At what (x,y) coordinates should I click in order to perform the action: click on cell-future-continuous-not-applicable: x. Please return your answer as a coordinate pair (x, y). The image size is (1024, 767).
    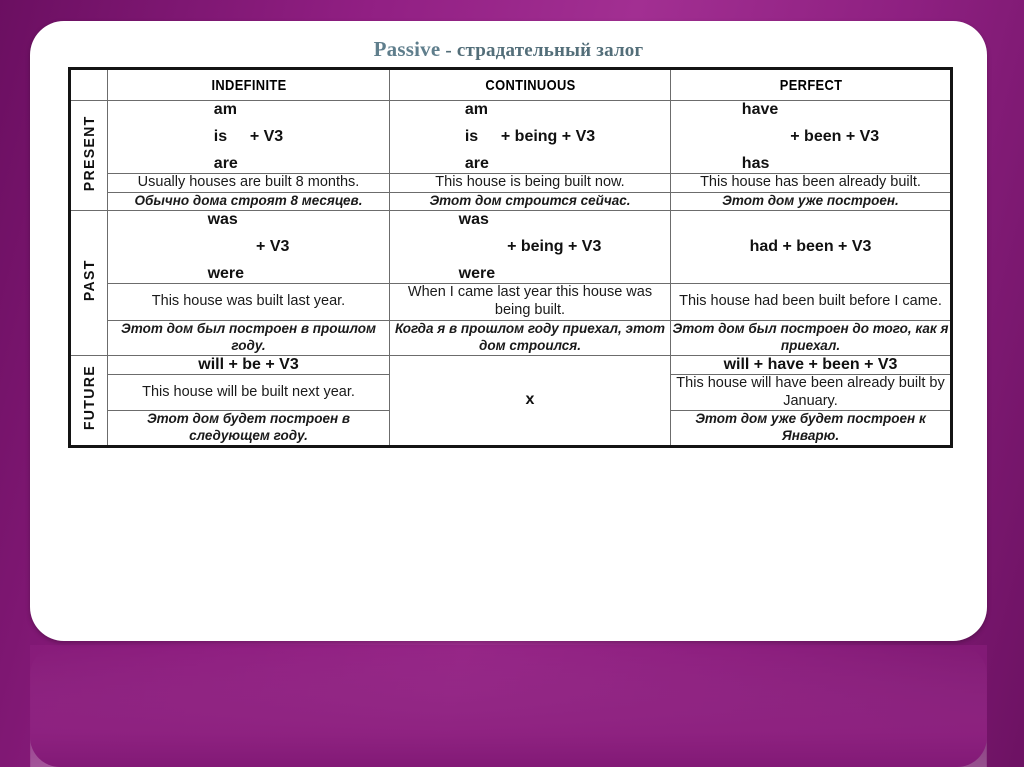
    Looking at the image, I should click on (530, 401).